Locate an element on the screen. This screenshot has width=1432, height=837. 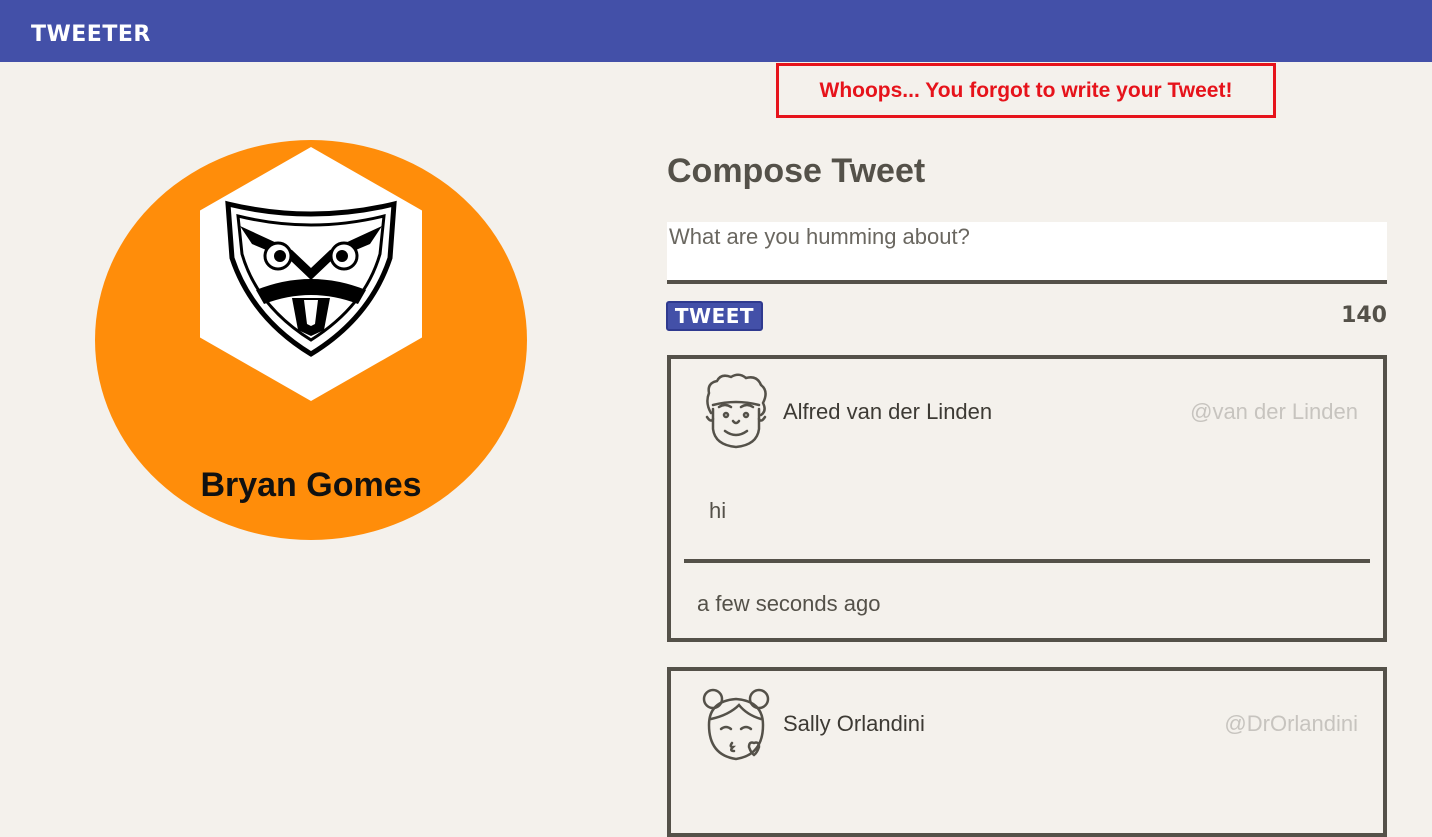
character-counter: 140 is located at coordinates (1364, 315).